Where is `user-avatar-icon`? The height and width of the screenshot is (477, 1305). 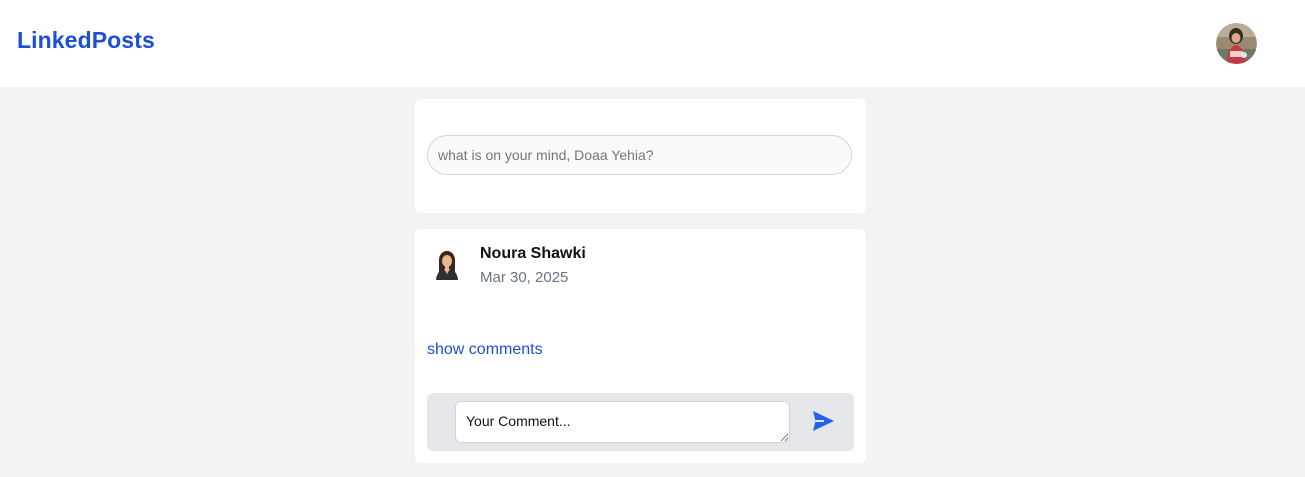 user-avatar-icon is located at coordinates (1236, 43).